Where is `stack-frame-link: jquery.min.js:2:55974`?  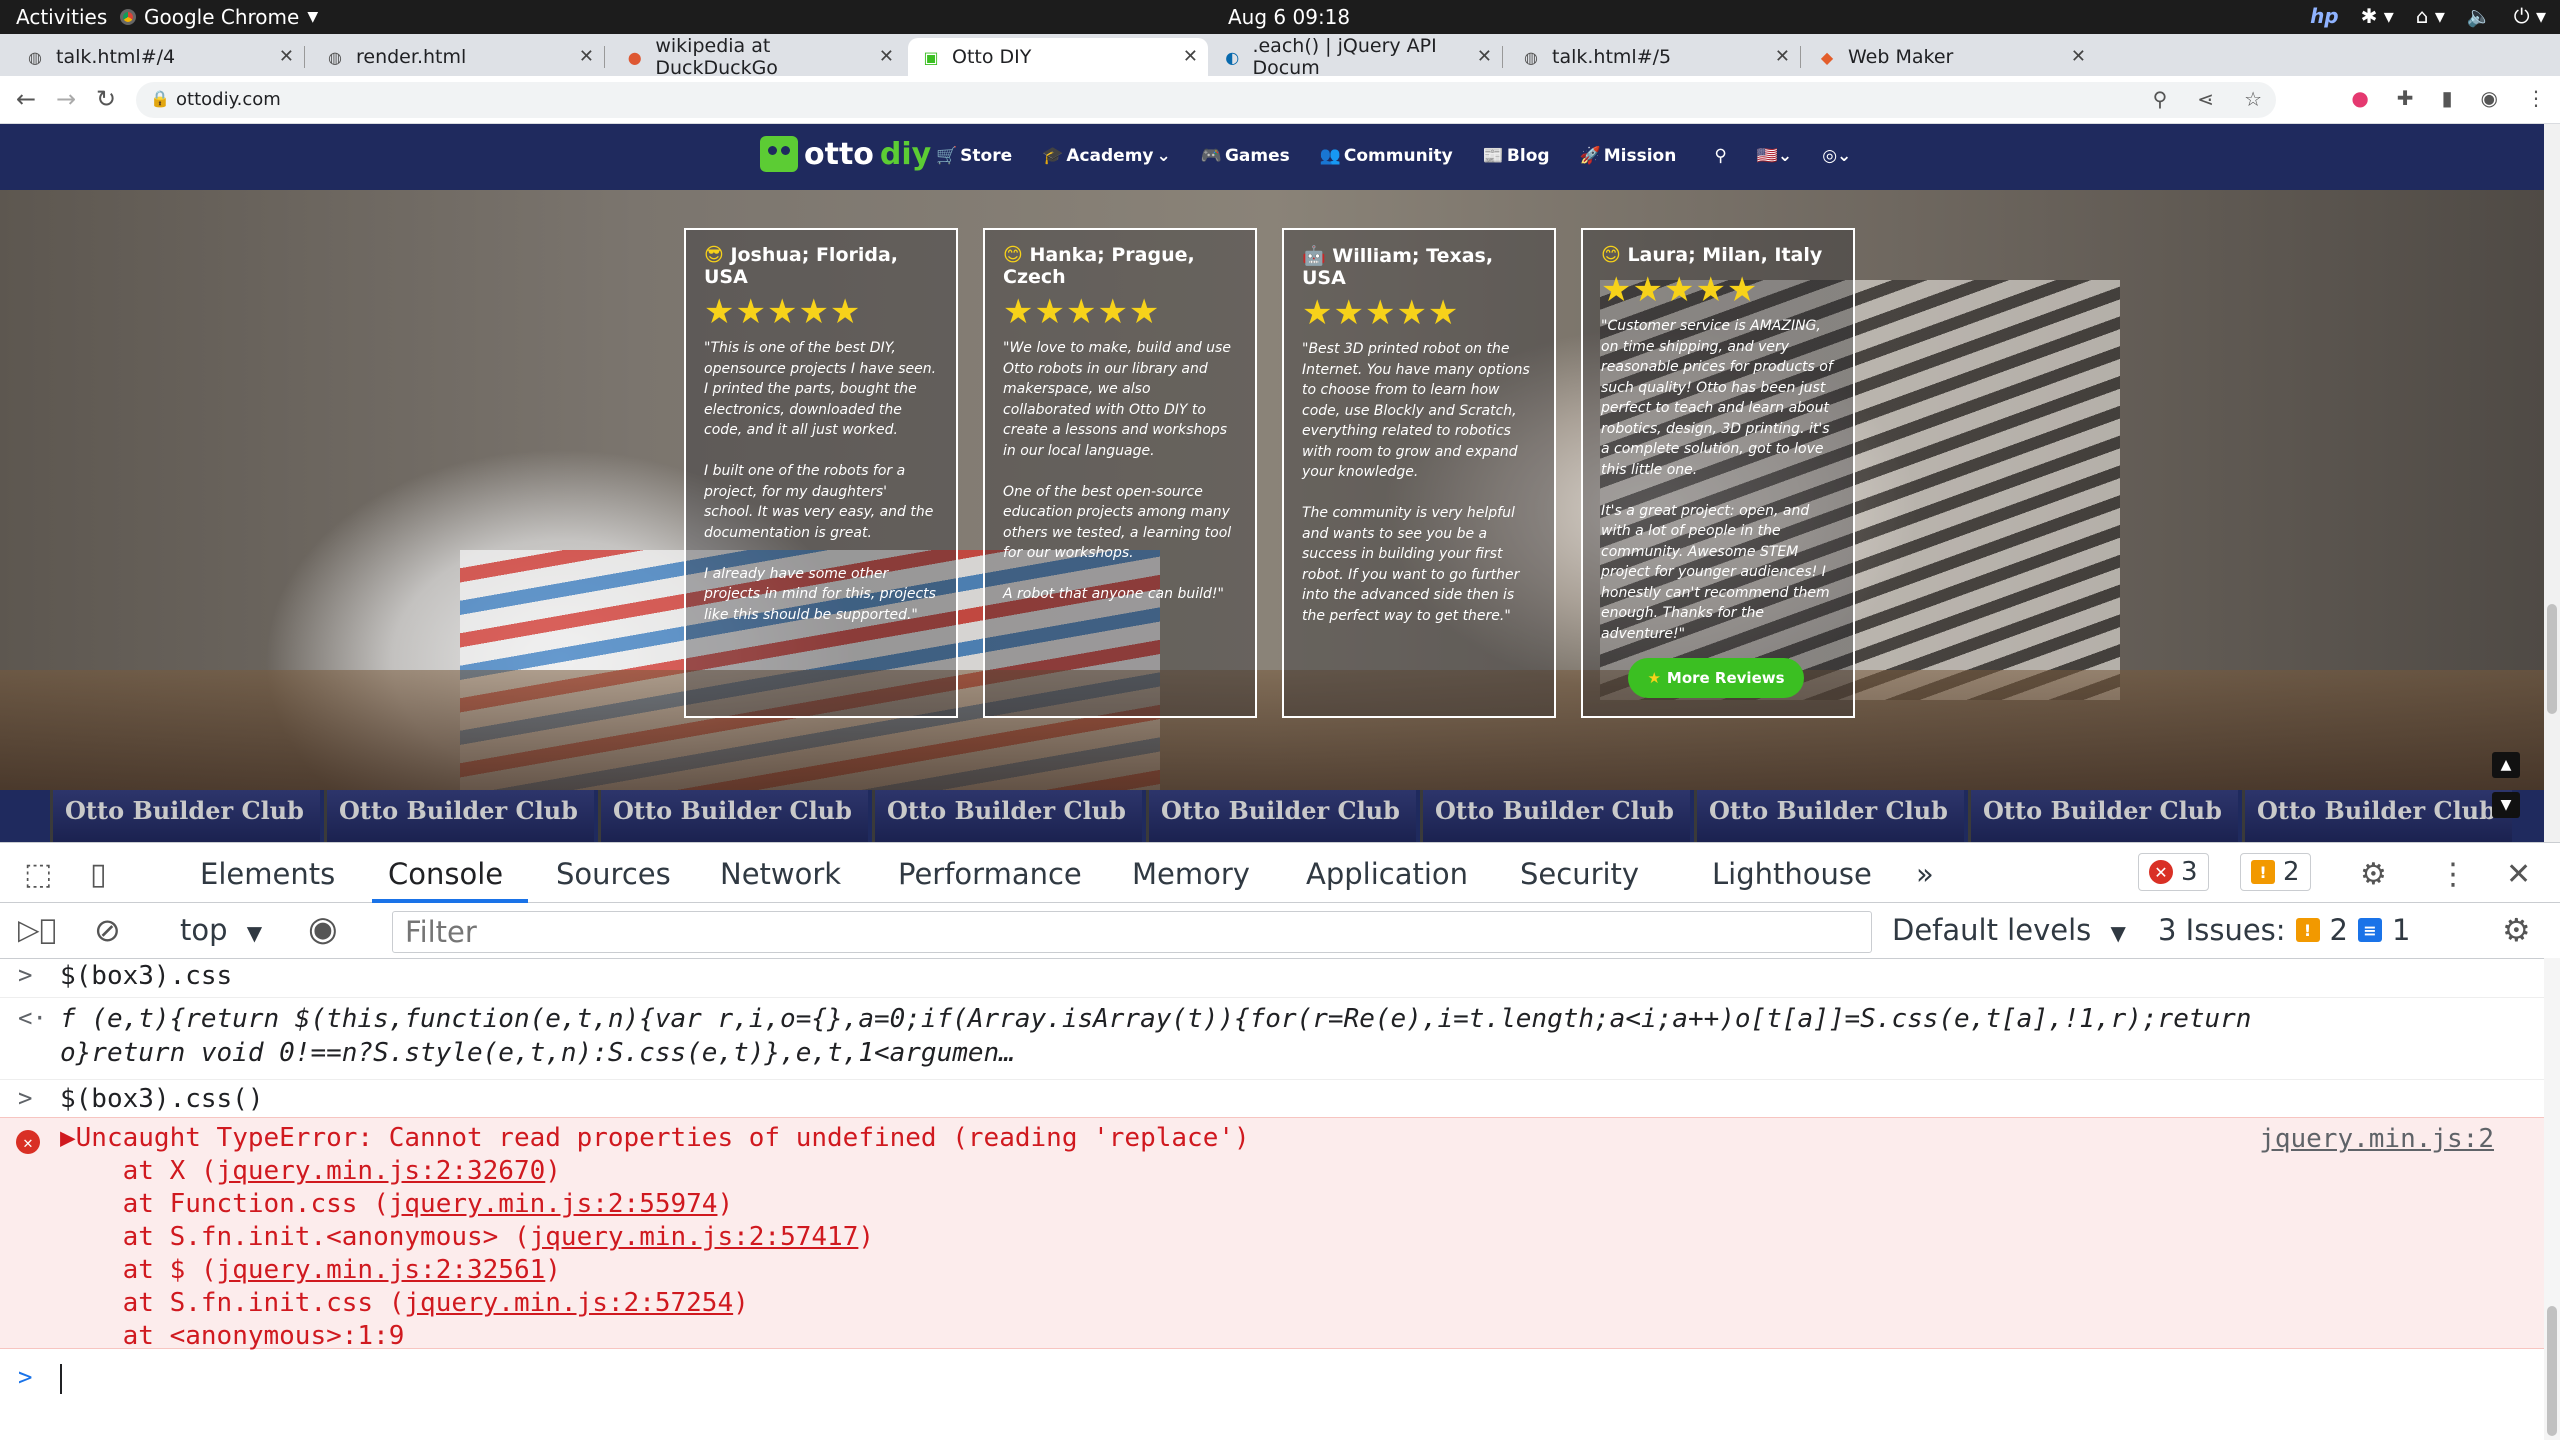 stack-frame-link: jquery.min.js:2:55974 is located at coordinates (553, 1204).